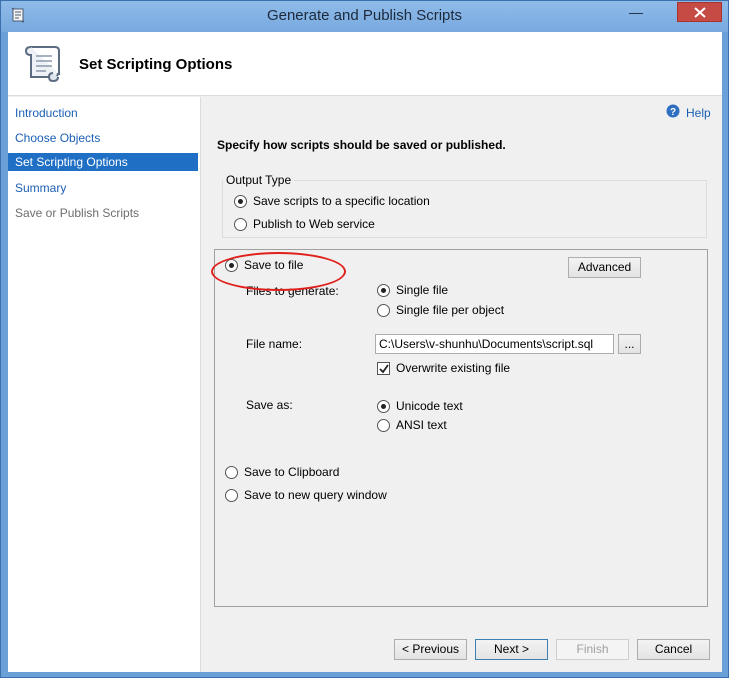  Describe the element at coordinates (274, 265) in the screenshot. I see `radio-label: Save to file` at that location.